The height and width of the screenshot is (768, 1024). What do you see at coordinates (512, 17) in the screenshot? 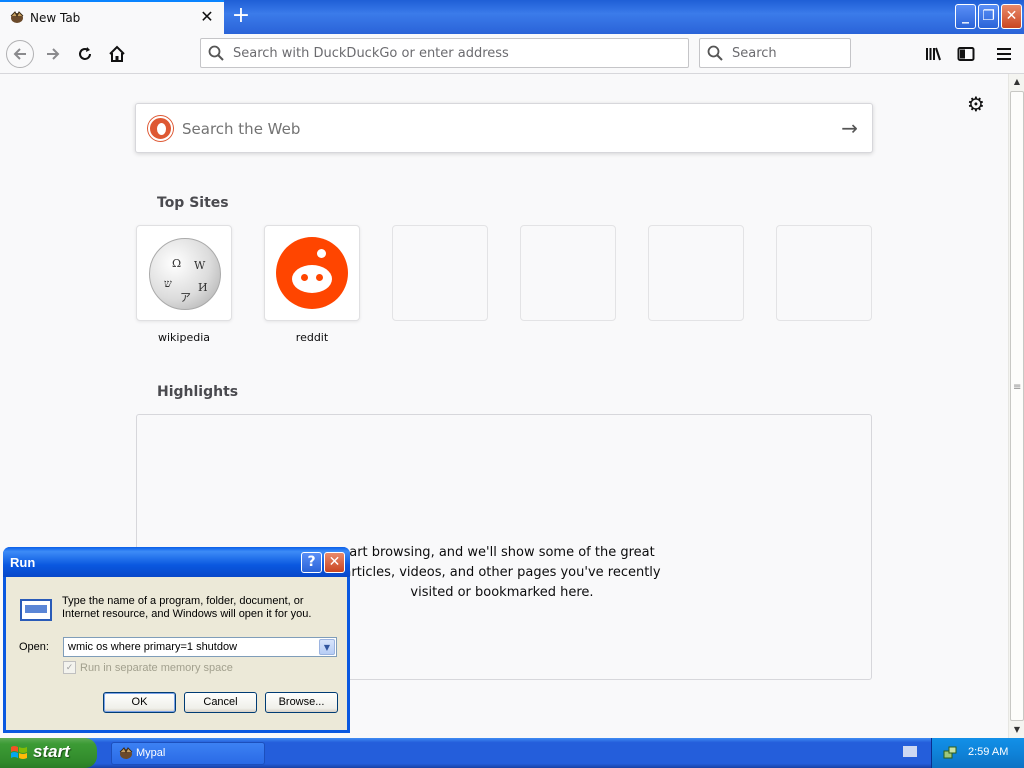
I see `browser-tab-strip: New Tab ✕ + _ ❐ ✕` at bounding box center [512, 17].